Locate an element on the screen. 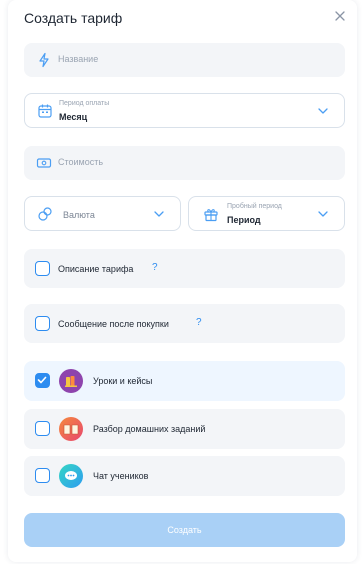 The height and width of the screenshot is (564, 364). name-field: Название is located at coordinates (184, 60).